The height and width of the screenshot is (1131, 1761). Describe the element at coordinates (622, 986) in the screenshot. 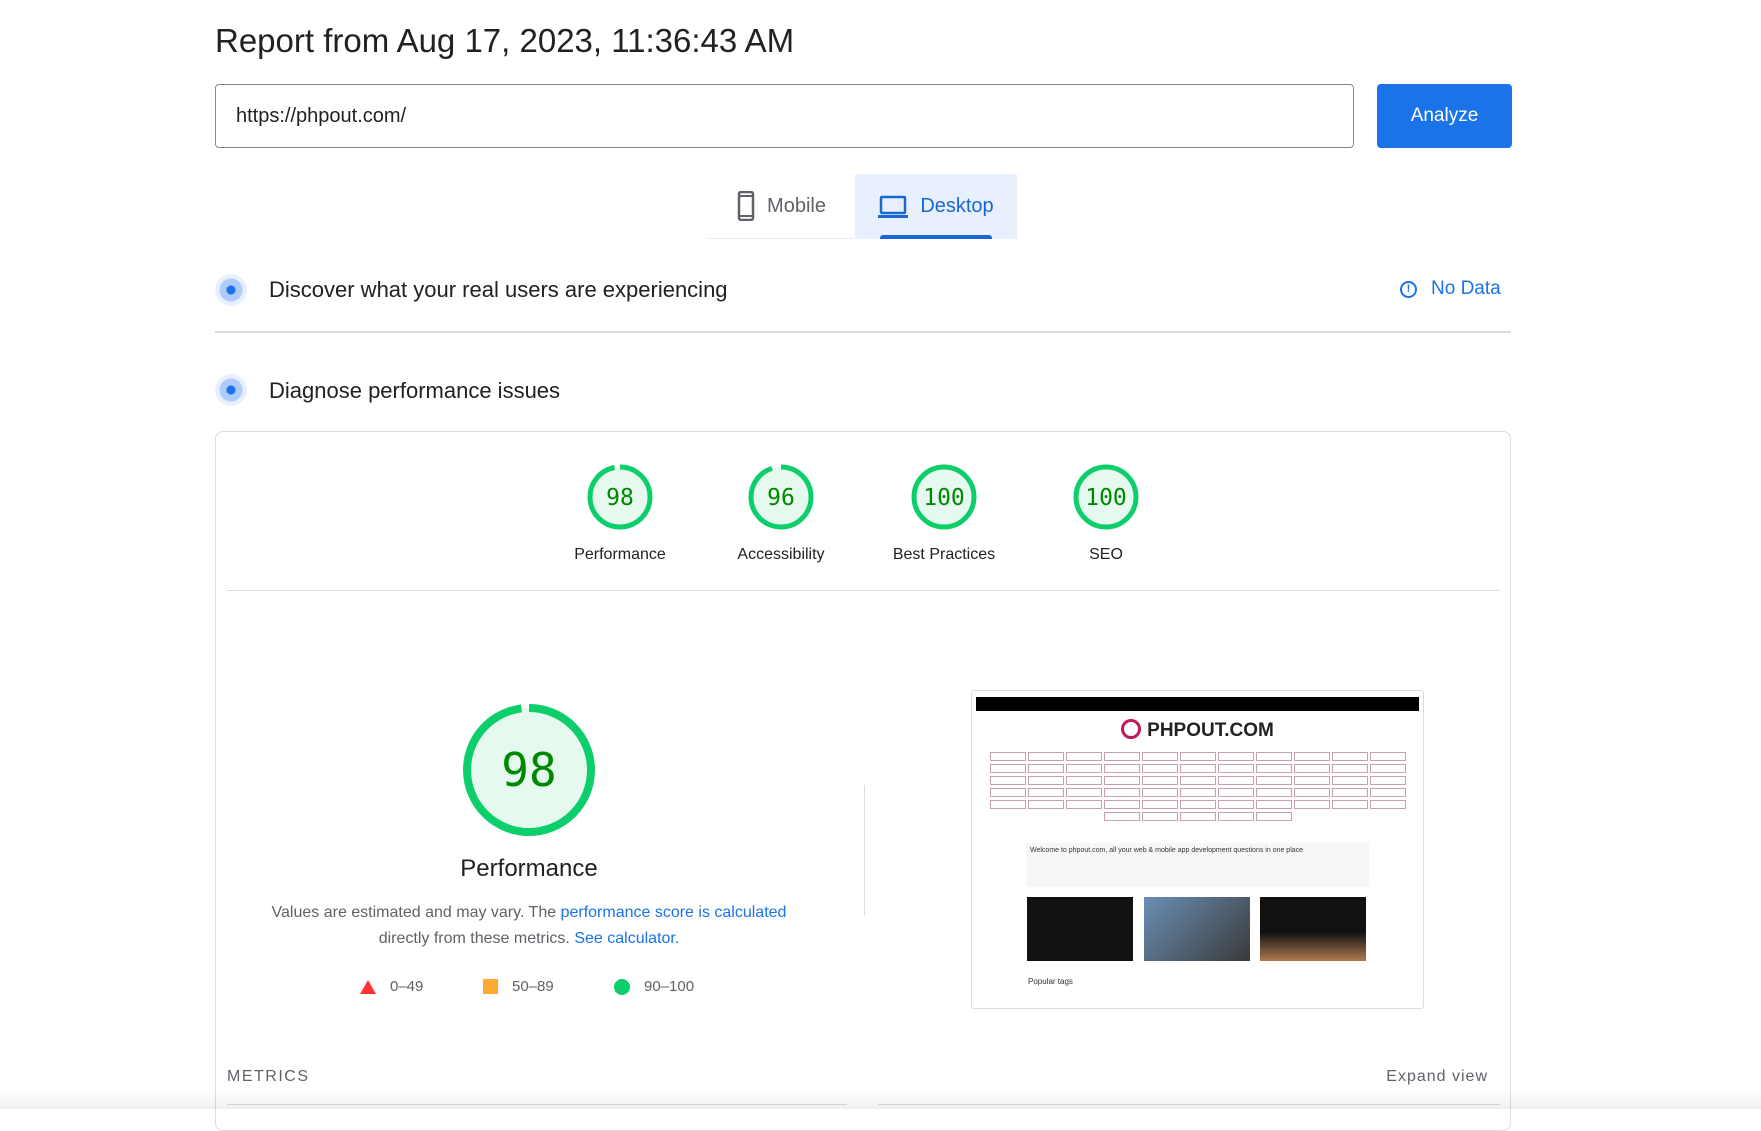

I see `circle-icon` at that location.